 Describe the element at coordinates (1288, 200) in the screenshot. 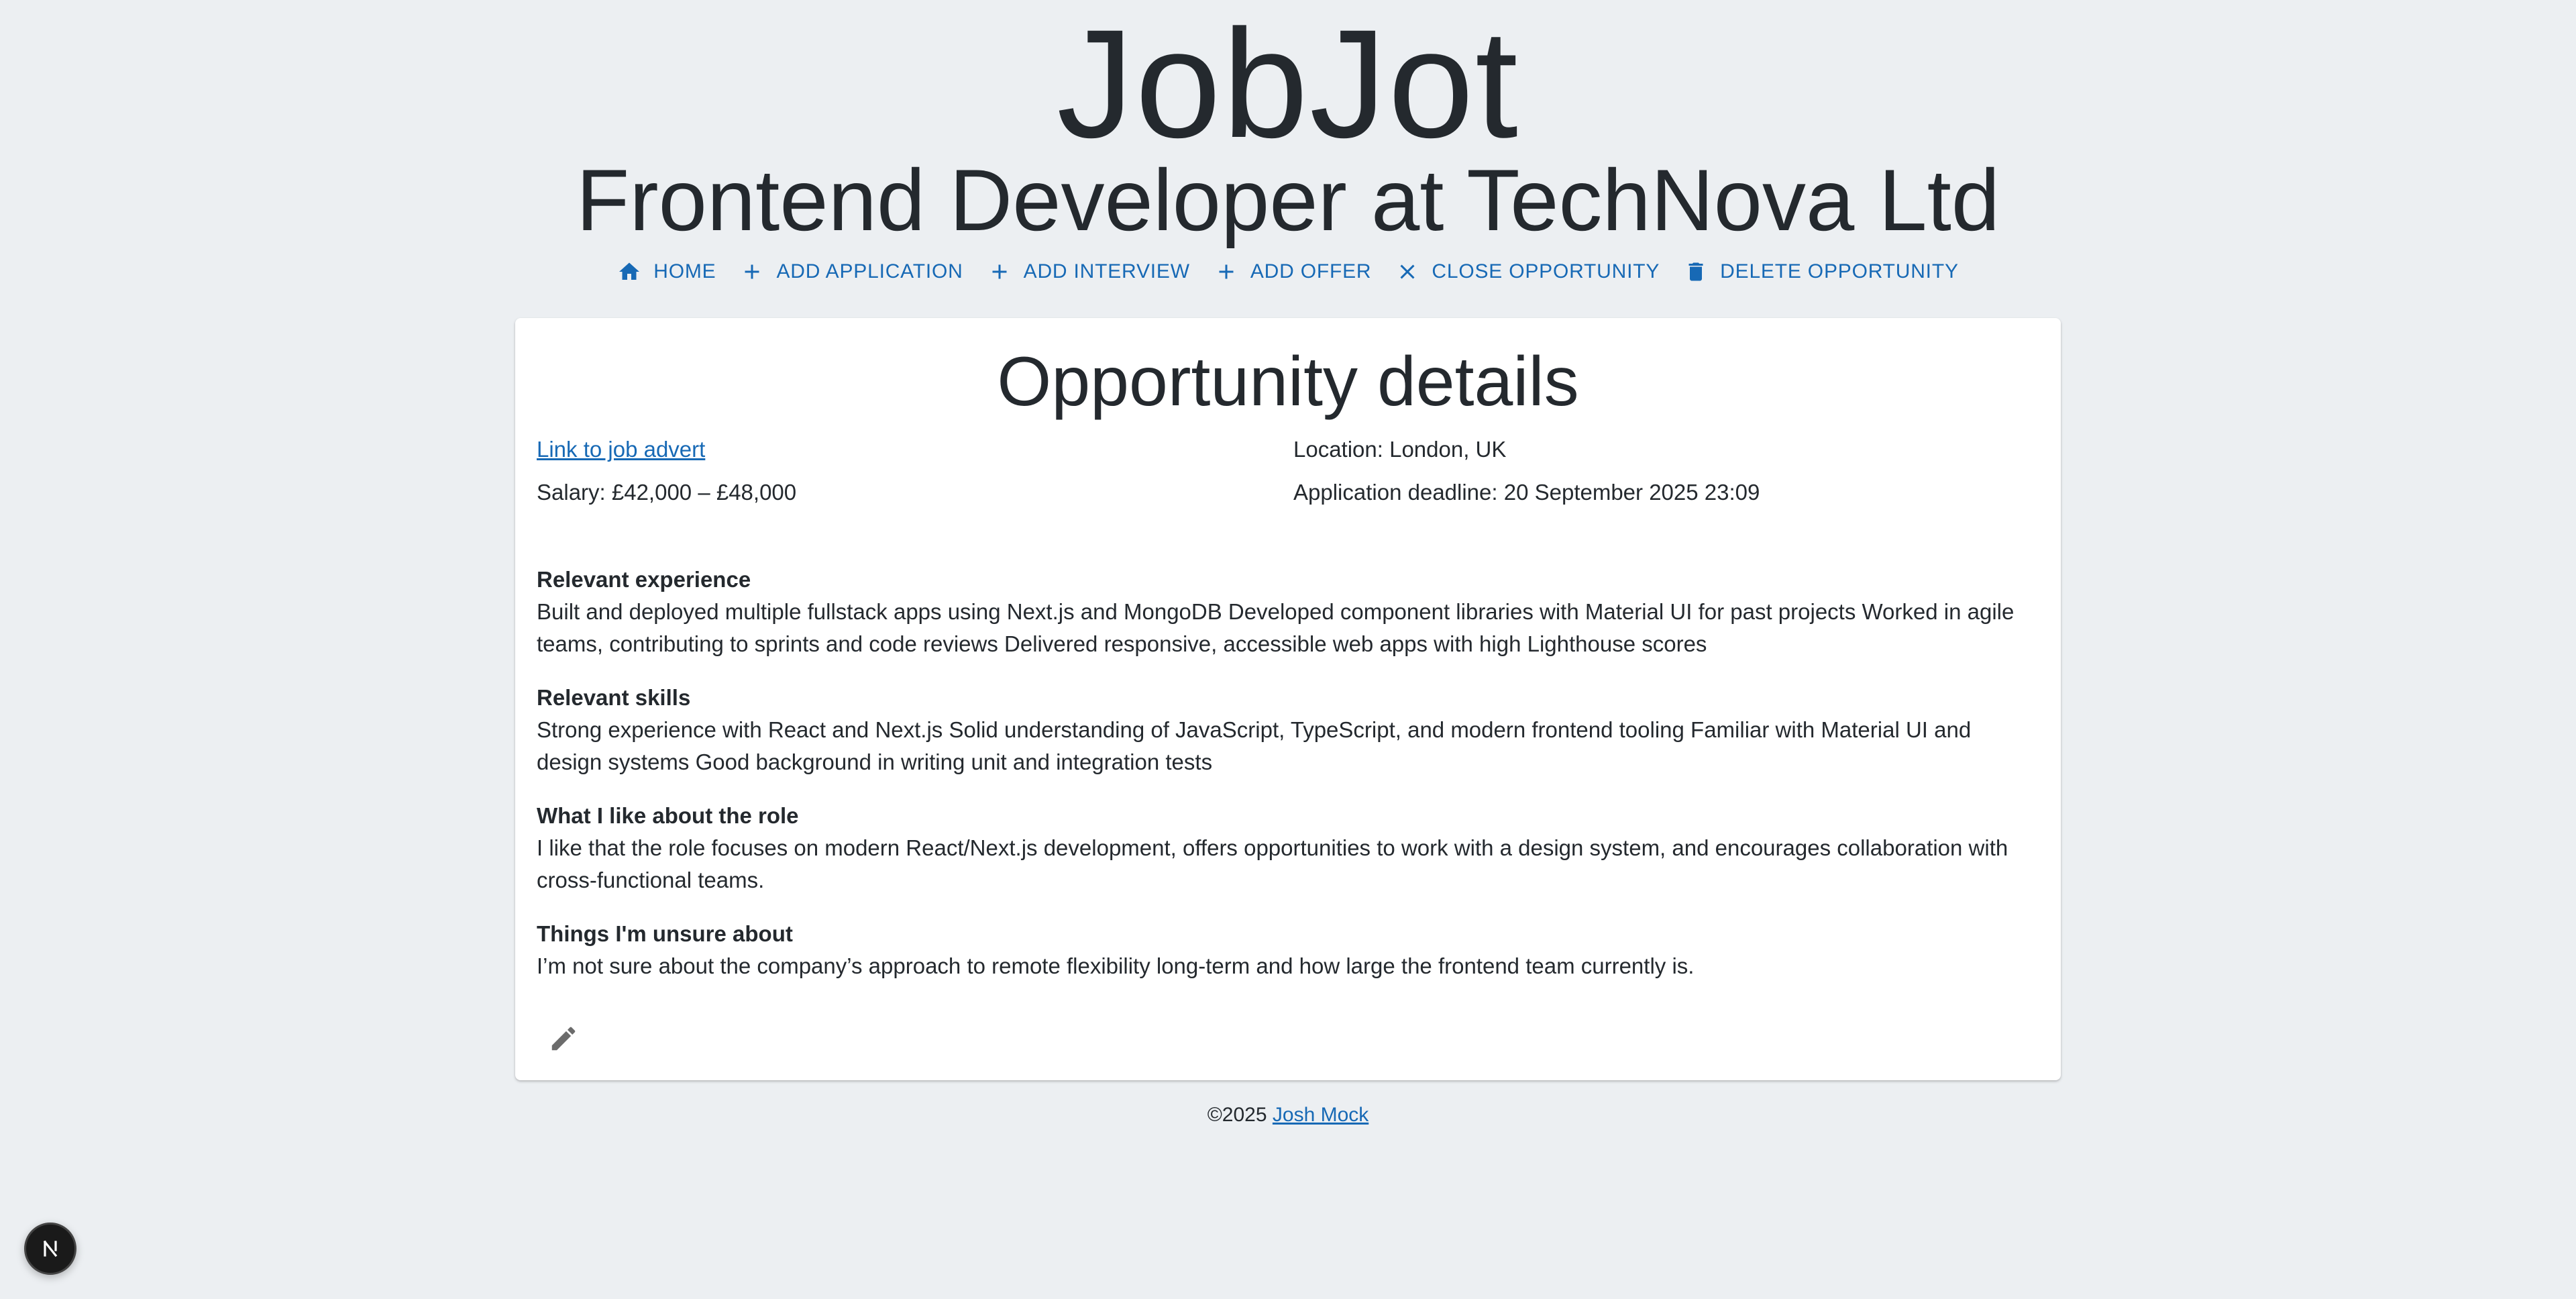

I see `page-title: Frontend Developer at TechNova Ltd` at that location.